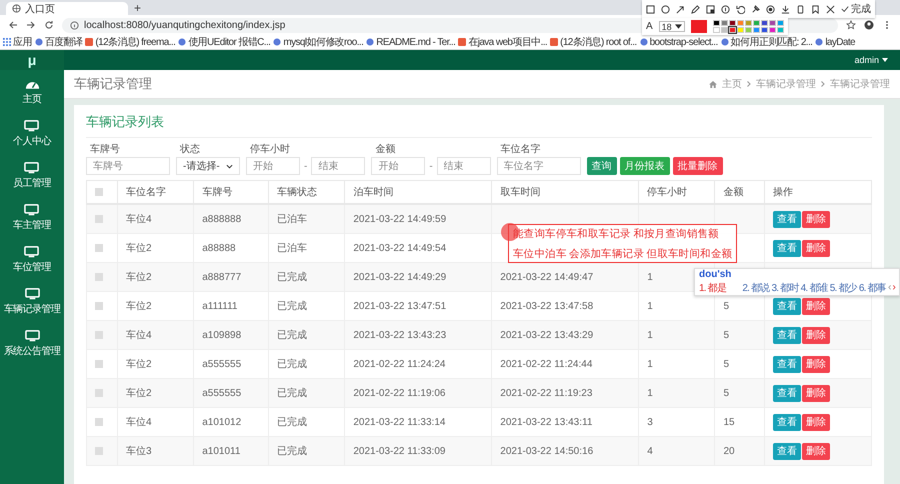 This screenshot has height=484, width=900. What do you see at coordinates (871, 60) in the screenshot?
I see `user-menu: admin` at bounding box center [871, 60].